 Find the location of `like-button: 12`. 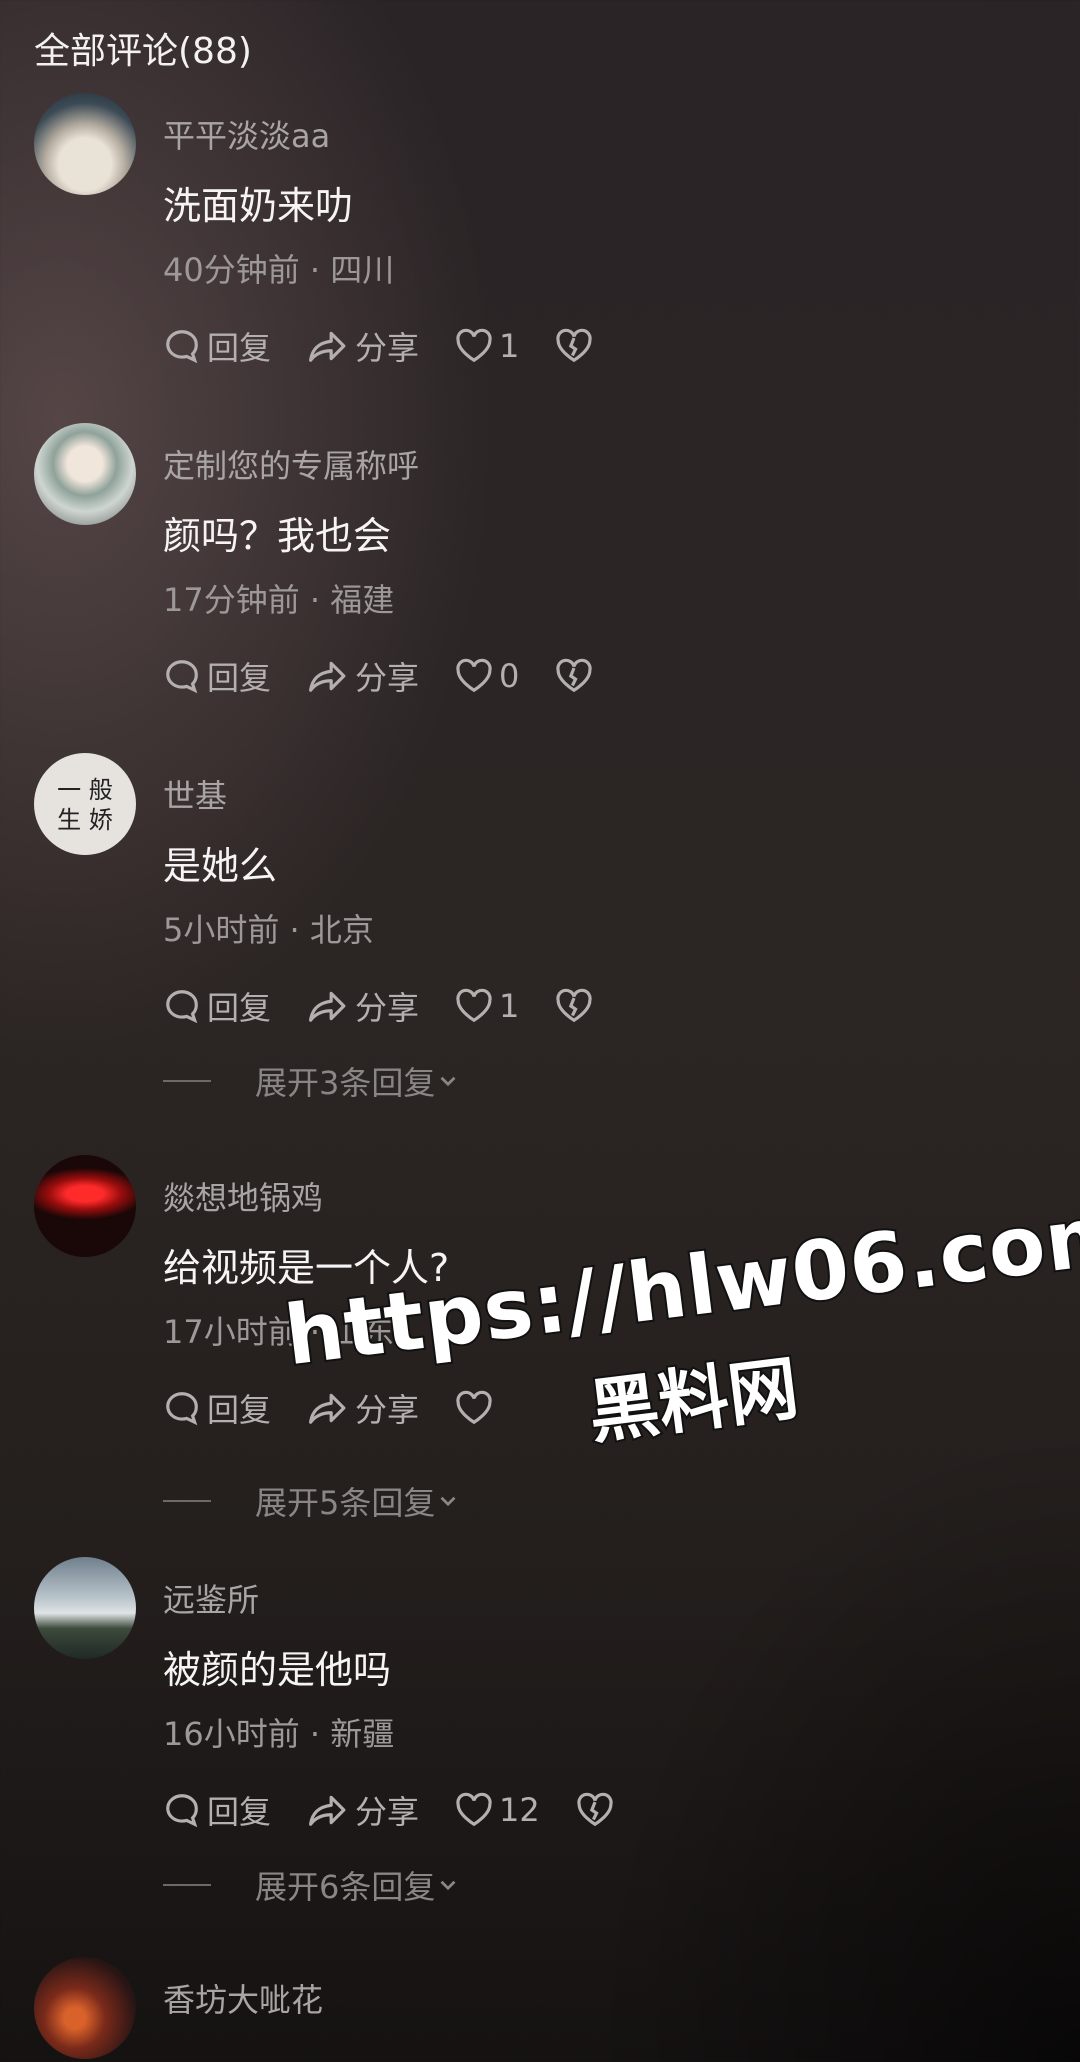

like-button: 12 is located at coordinates (497, 1810).